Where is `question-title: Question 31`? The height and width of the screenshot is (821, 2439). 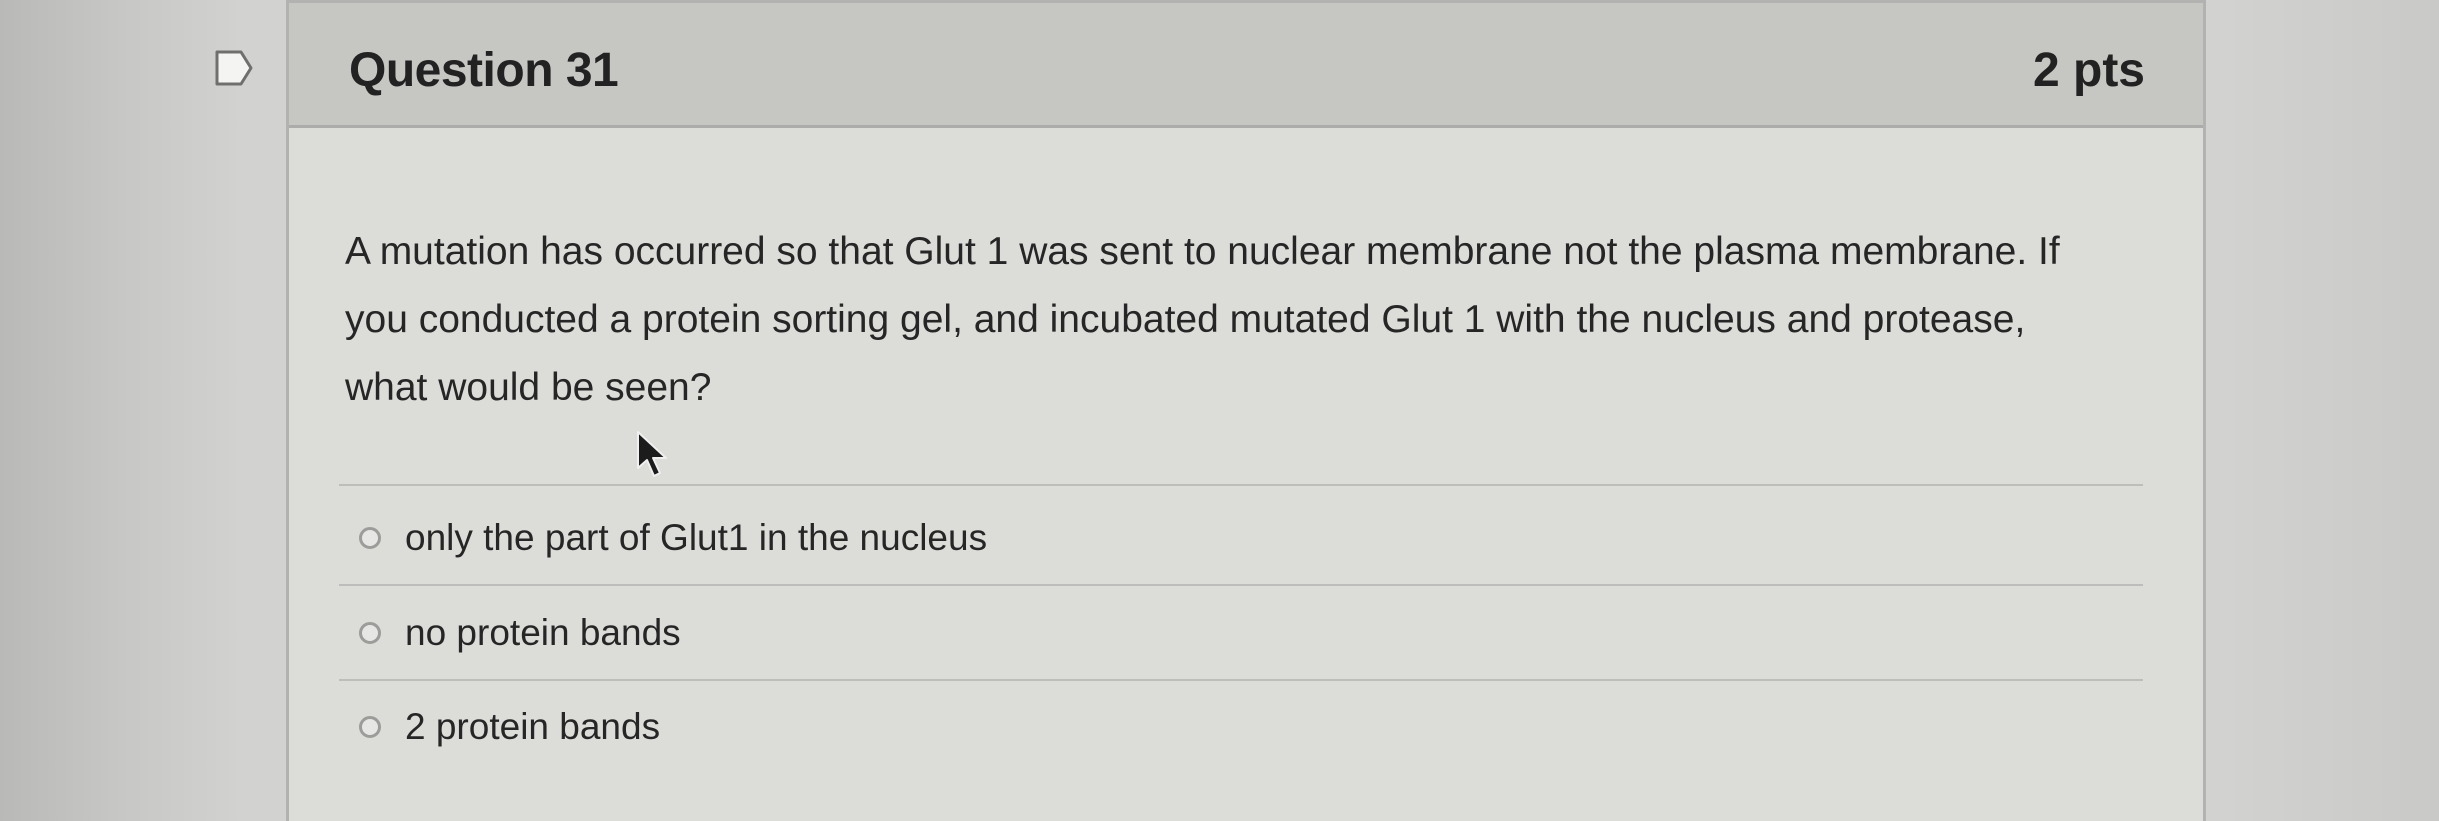
question-title: Question 31 is located at coordinates (484, 70).